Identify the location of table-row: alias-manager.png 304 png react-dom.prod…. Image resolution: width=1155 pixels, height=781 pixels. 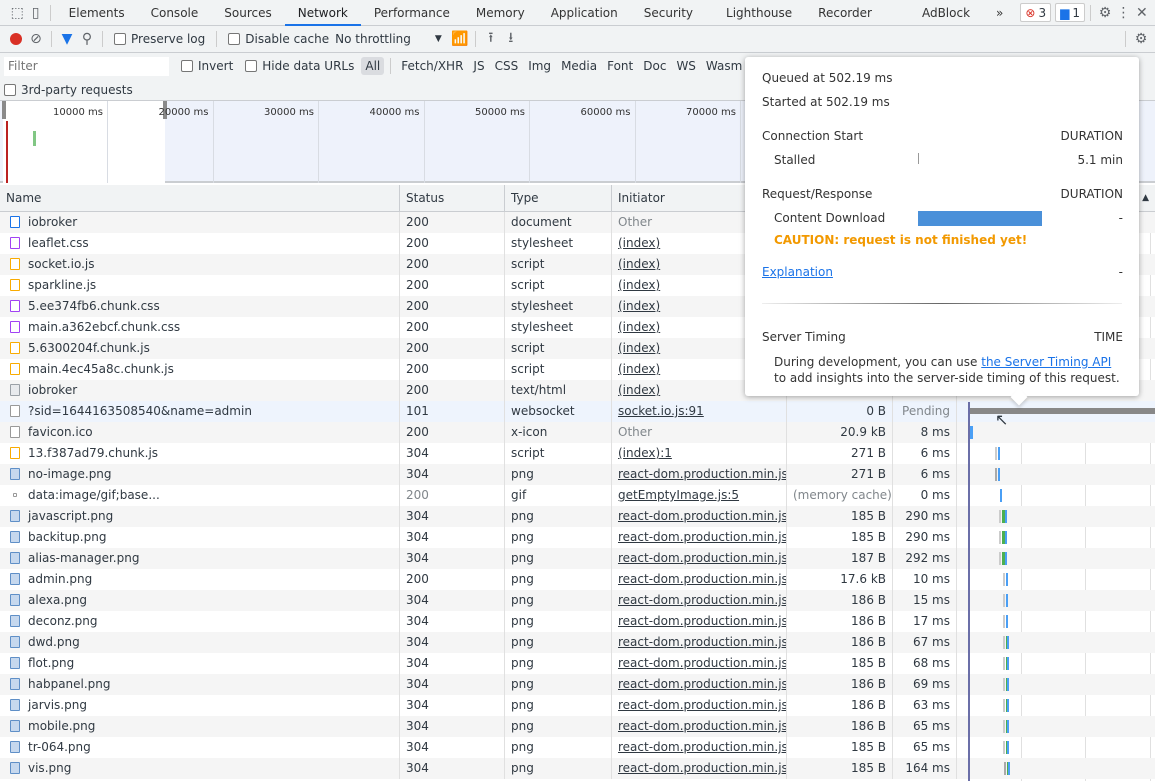
(577, 558).